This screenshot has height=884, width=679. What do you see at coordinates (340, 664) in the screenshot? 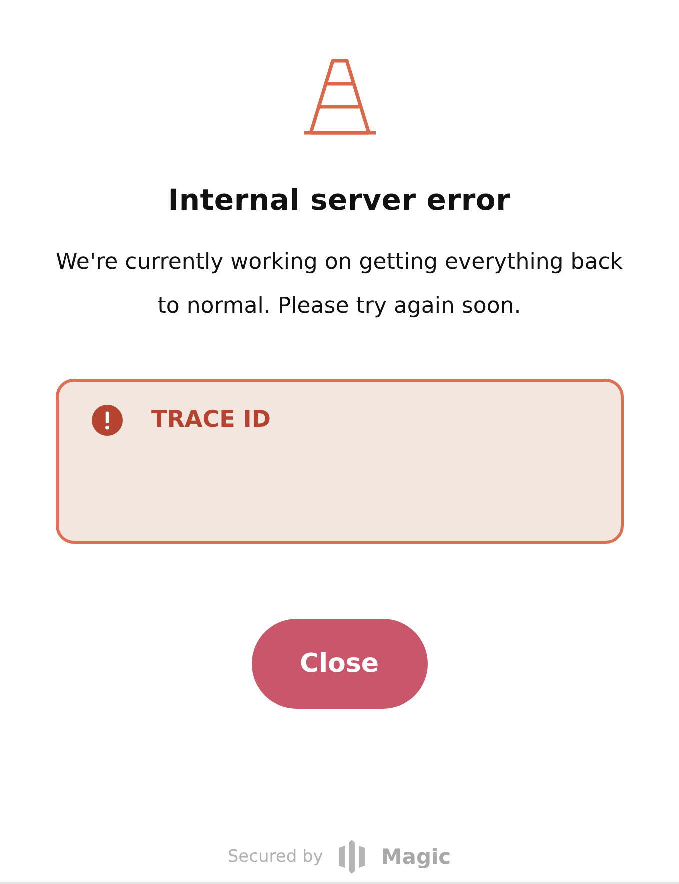
I see `close-button: Close` at bounding box center [340, 664].